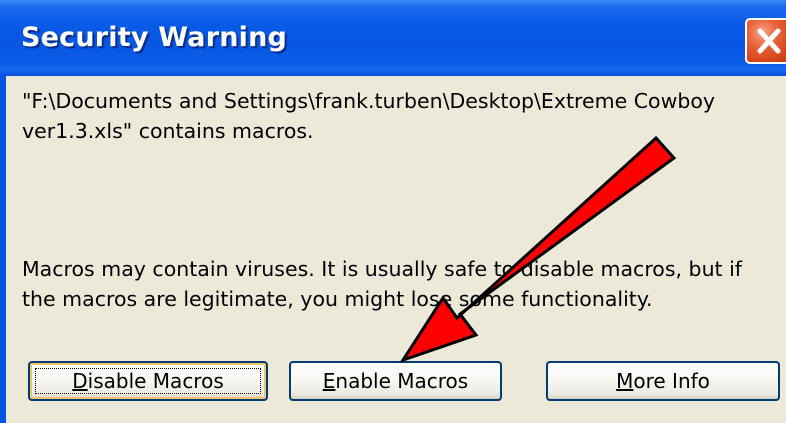 The image size is (786, 423). I want to click on close-button, so click(765, 41).